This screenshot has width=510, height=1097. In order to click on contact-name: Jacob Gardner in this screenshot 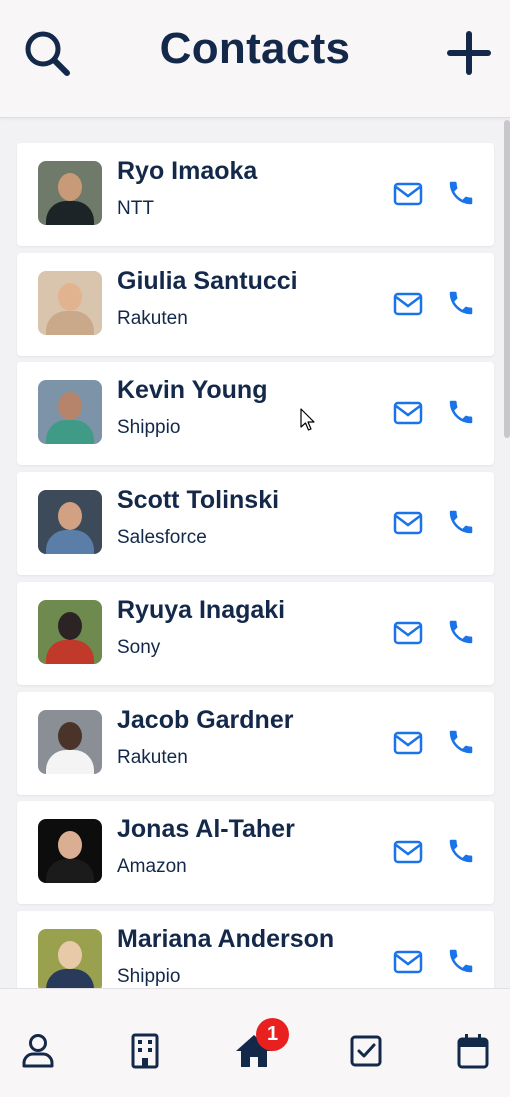, I will do `click(205, 720)`.